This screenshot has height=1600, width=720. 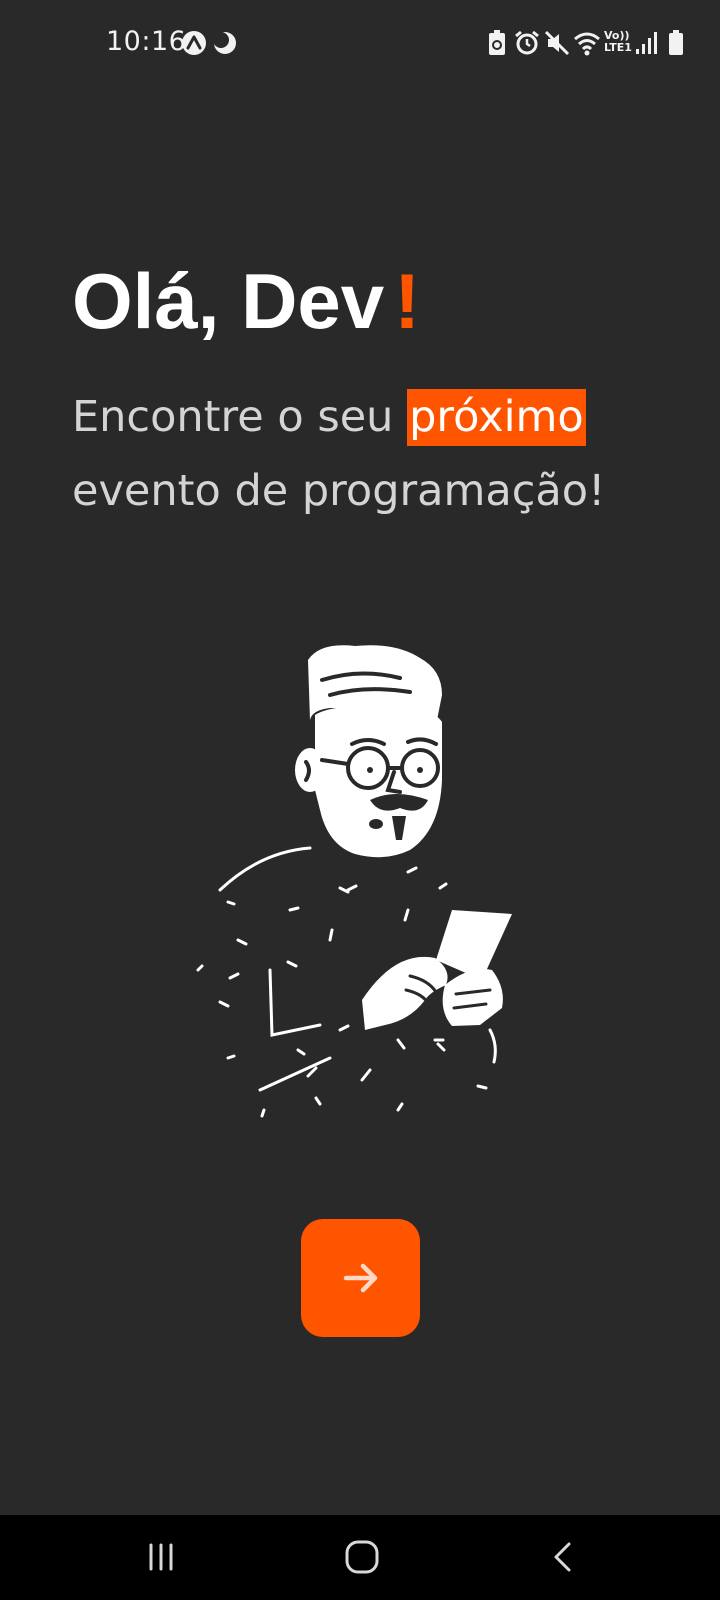 What do you see at coordinates (557, 43) in the screenshot?
I see `mute-icon` at bounding box center [557, 43].